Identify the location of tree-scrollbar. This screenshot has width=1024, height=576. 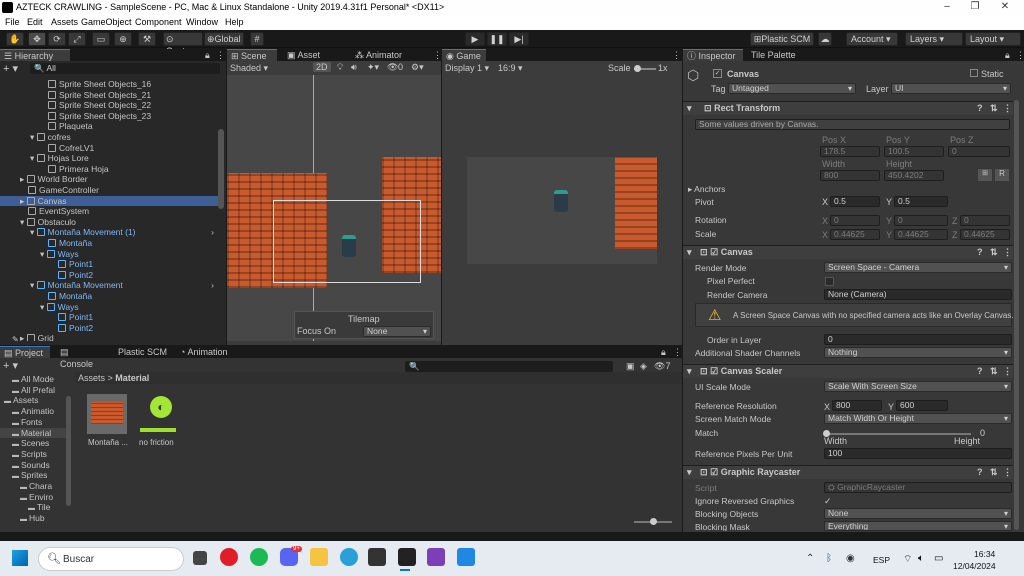
(68, 451).